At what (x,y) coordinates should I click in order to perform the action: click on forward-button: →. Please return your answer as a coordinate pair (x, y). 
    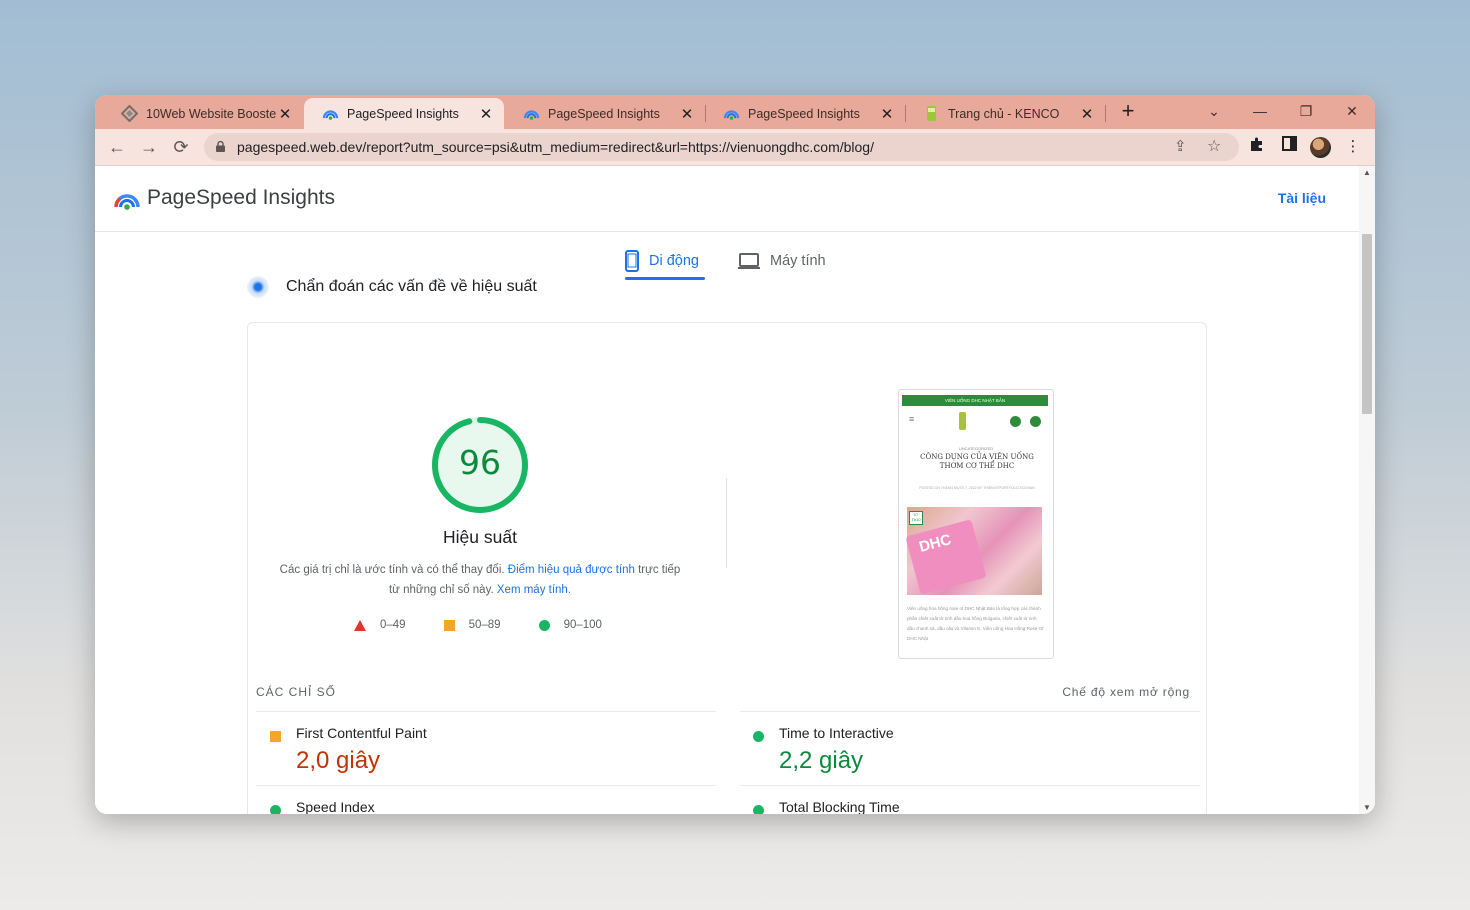
    Looking at the image, I should click on (149, 147).